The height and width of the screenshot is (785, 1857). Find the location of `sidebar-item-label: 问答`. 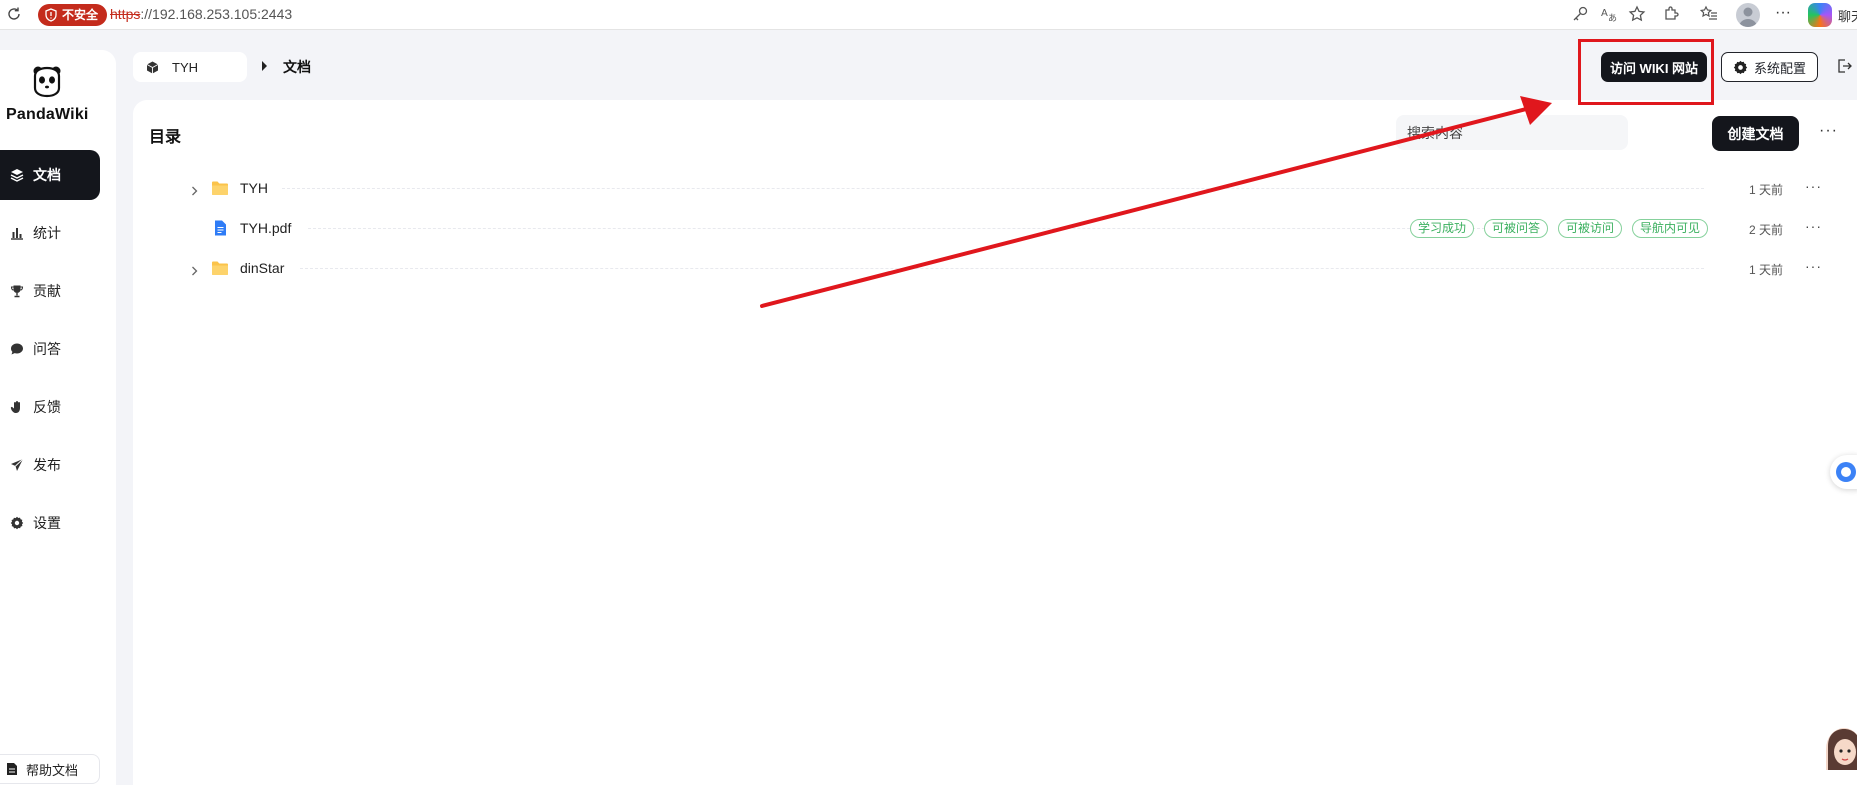

sidebar-item-label: 问答 is located at coordinates (47, 349).